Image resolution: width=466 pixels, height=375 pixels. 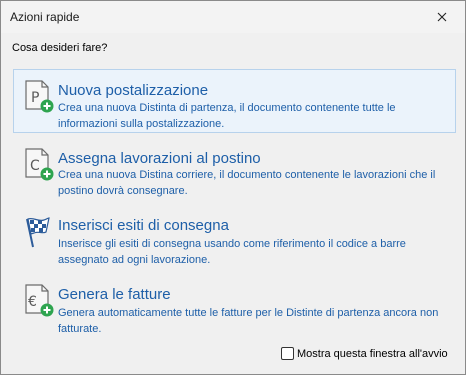 What do you see at coordinates (35, 98) in the screenshot?
I see `svg-text: P` at bounding box center [35, 98].